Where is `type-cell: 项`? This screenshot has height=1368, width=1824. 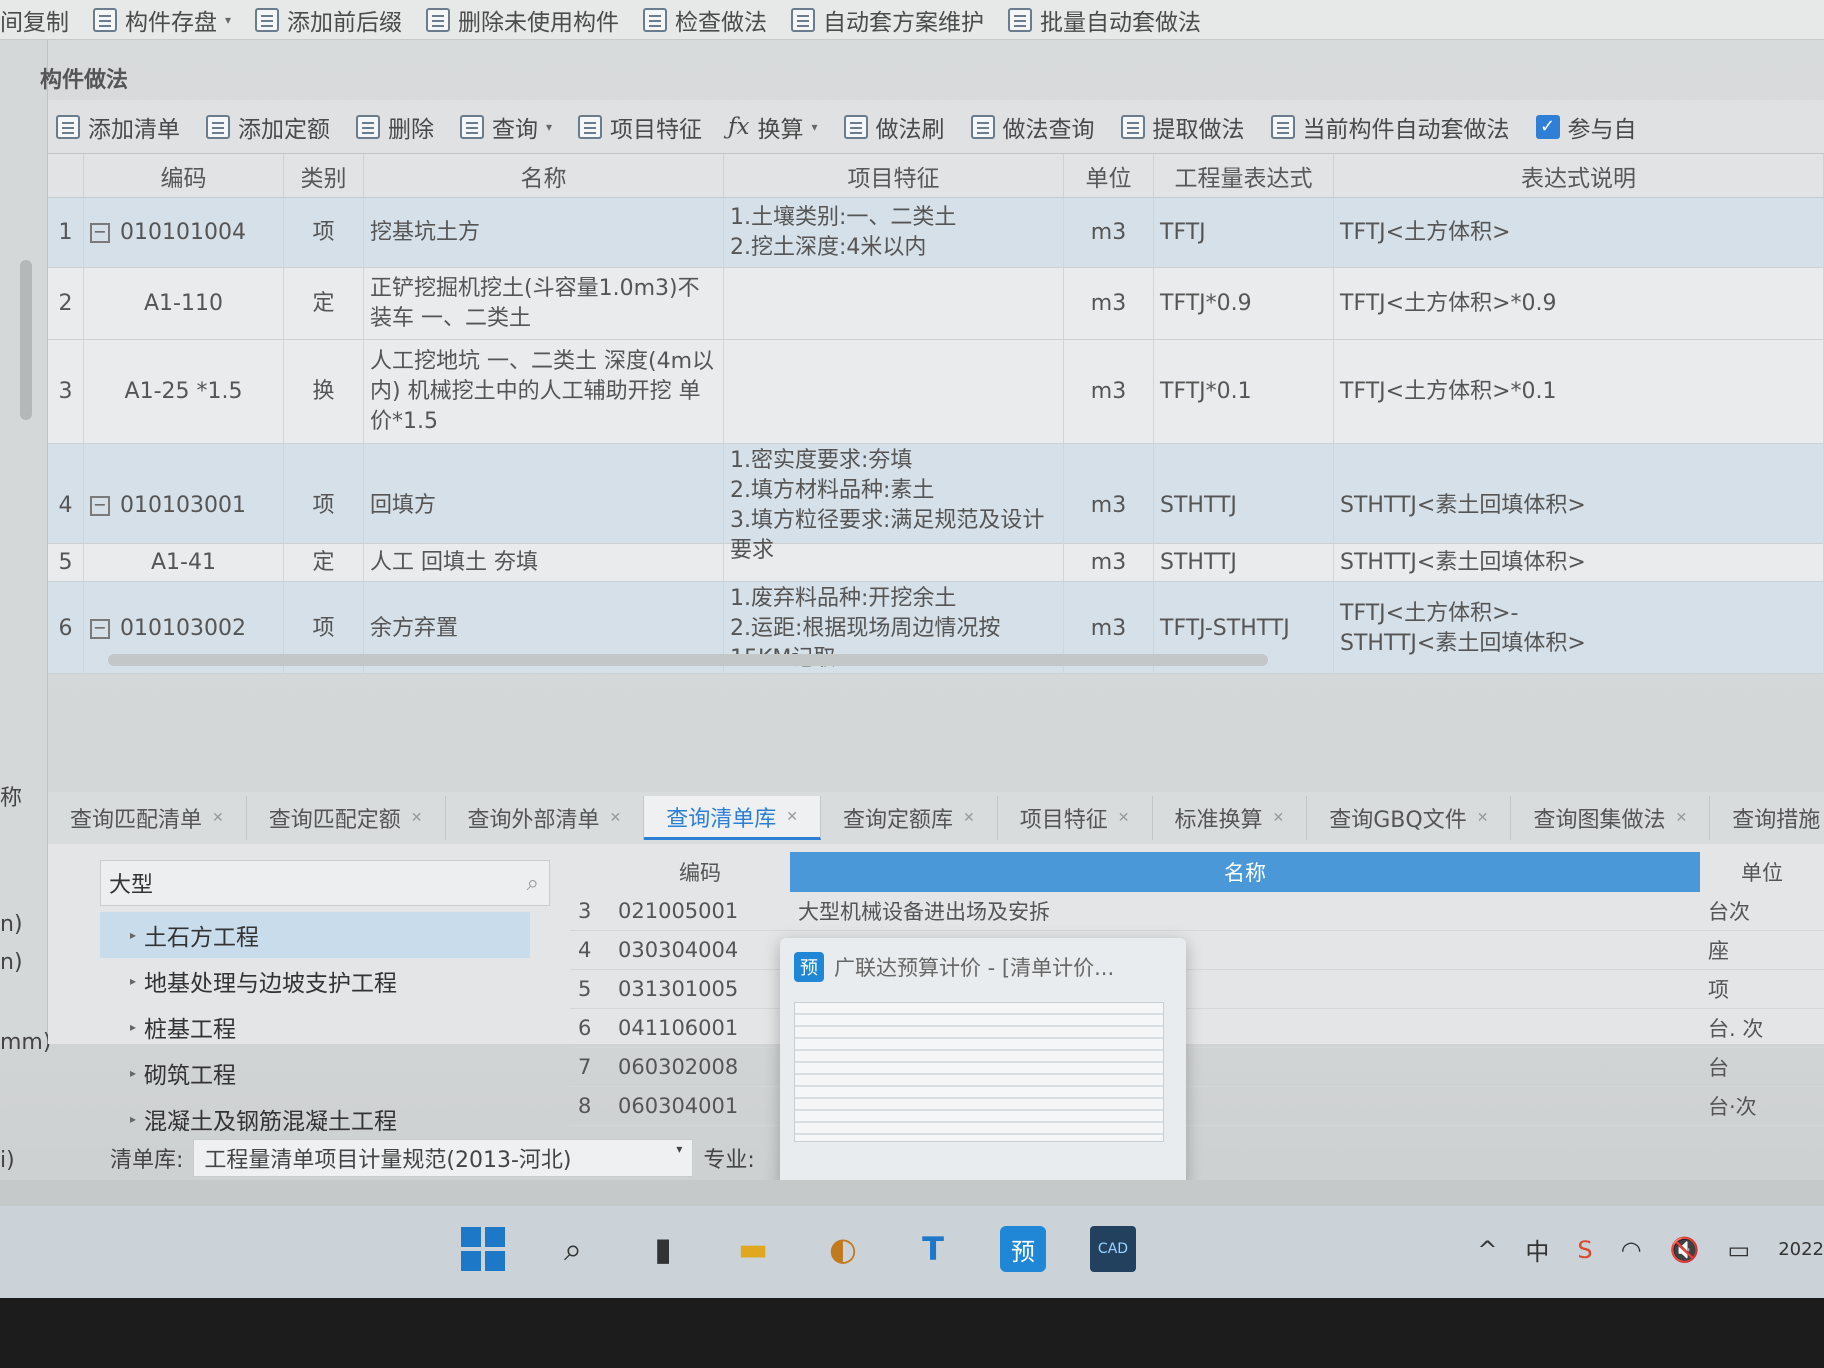
type-cell: 项 is located at coordinates (324, 232).